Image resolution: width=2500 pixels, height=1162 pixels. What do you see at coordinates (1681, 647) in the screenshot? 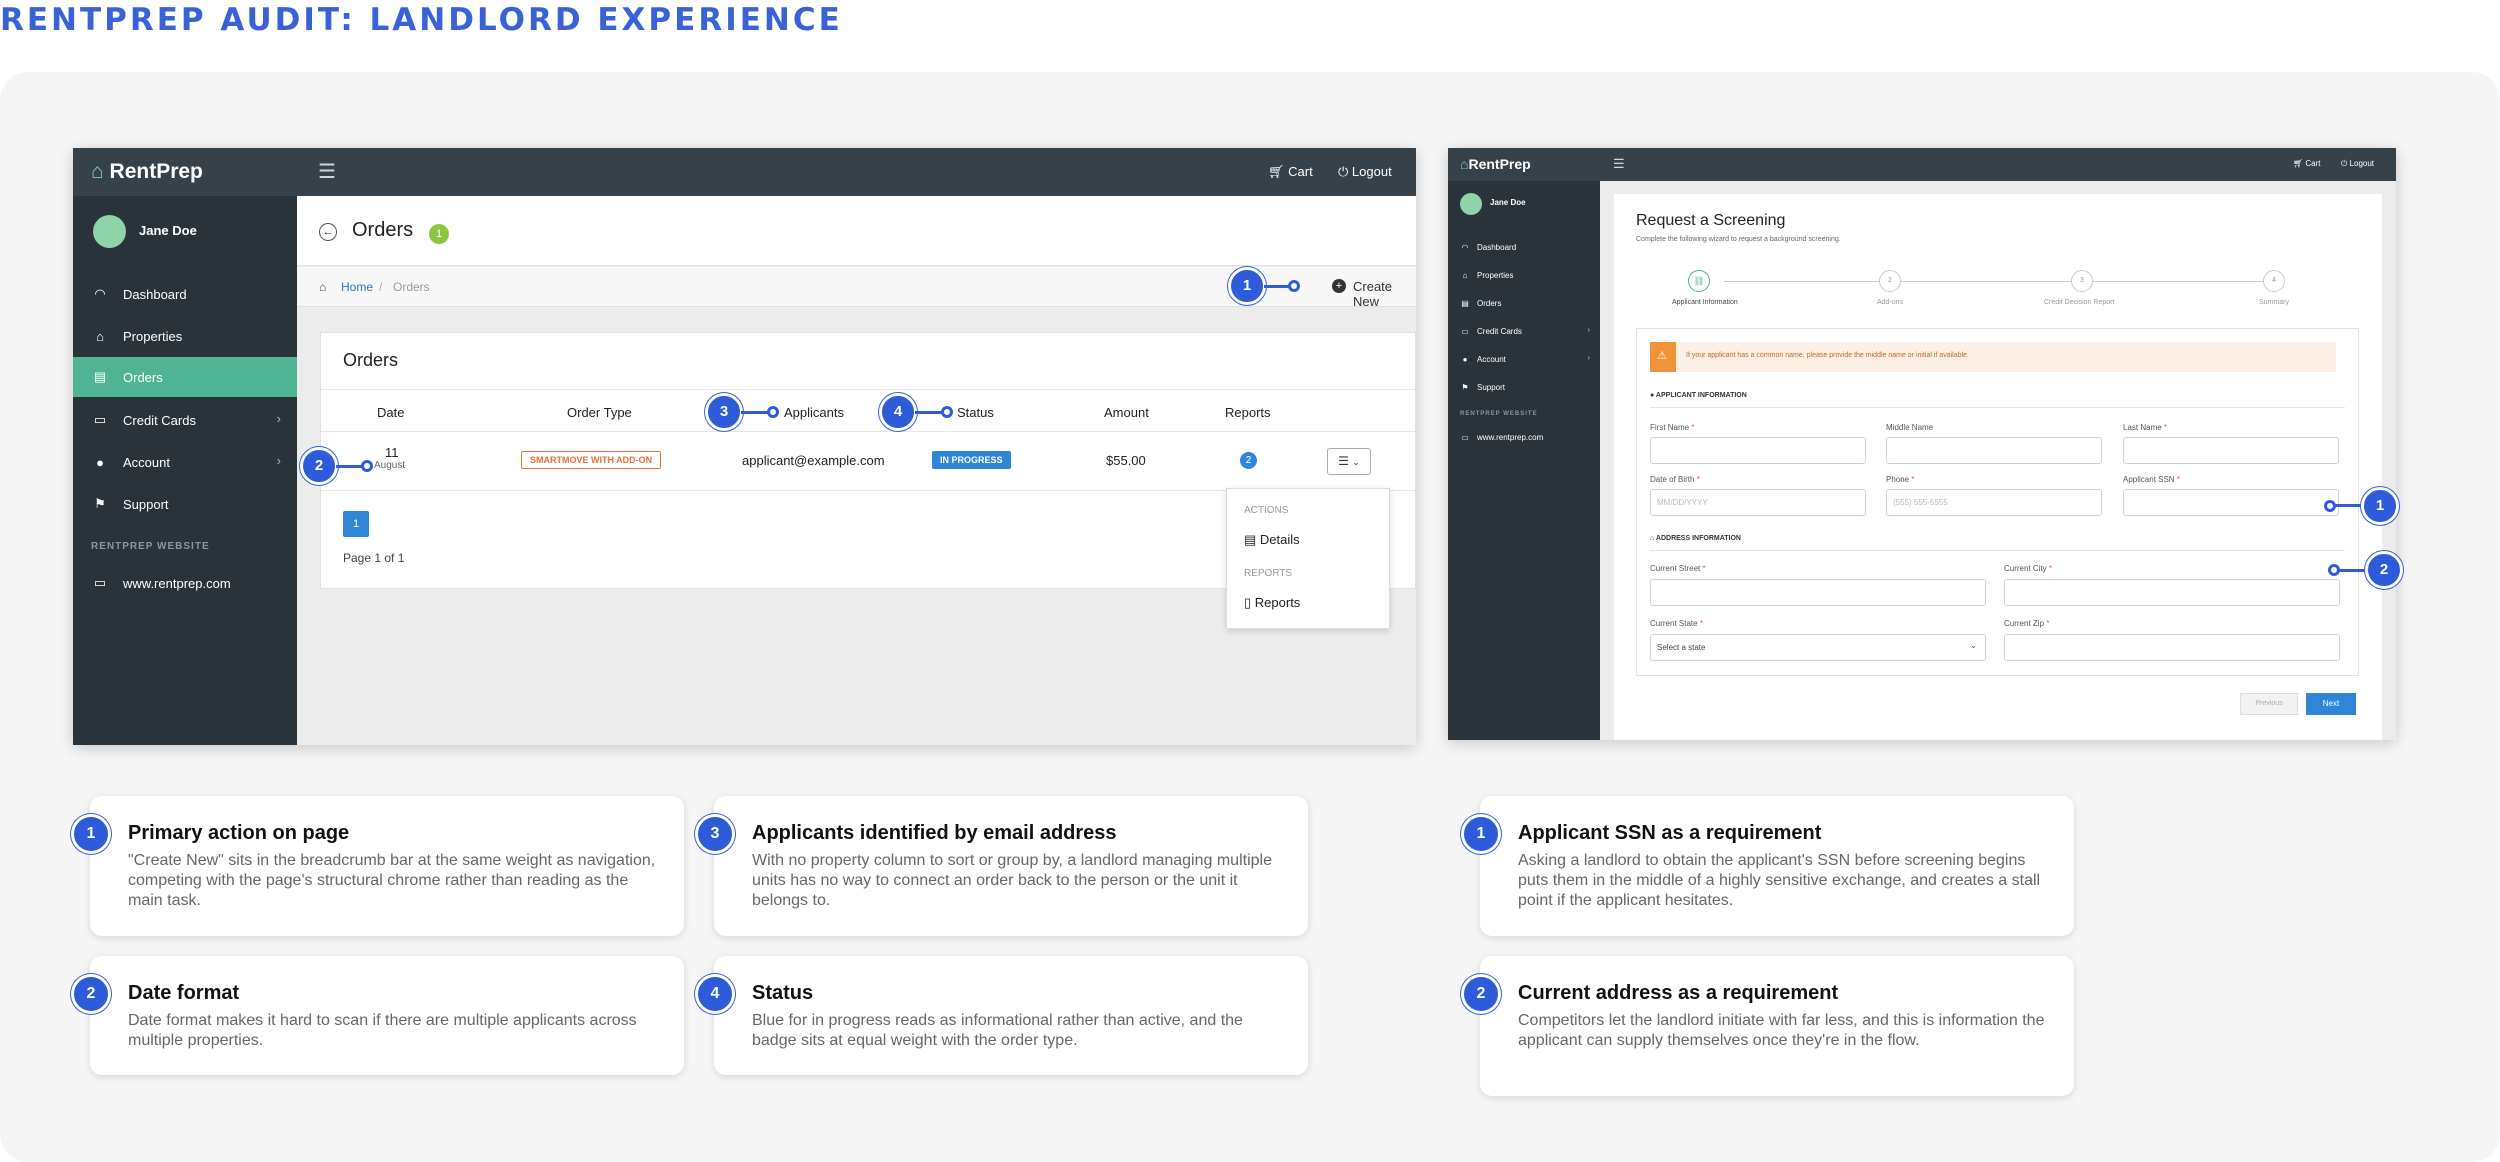
I see `select-value: Select a state` at bounding box center [1681, 647].